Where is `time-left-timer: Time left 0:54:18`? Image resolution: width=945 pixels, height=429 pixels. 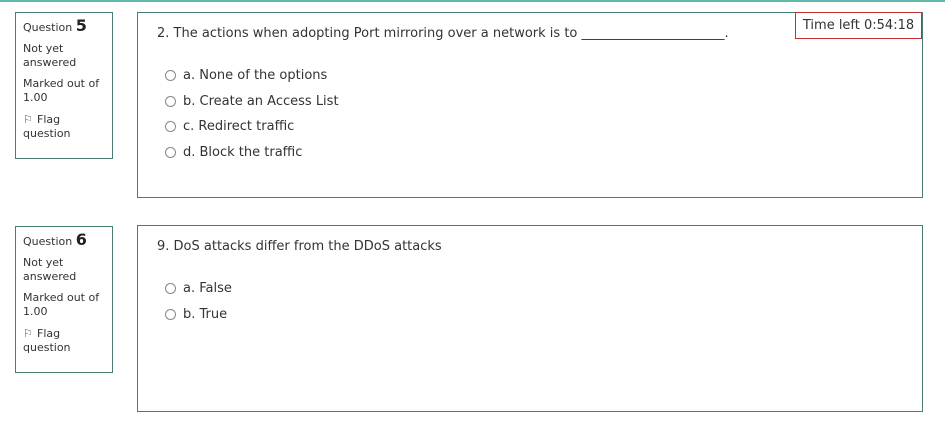 time-left-timer: Time left 0:54:18 is located at coordinates (858, 25).